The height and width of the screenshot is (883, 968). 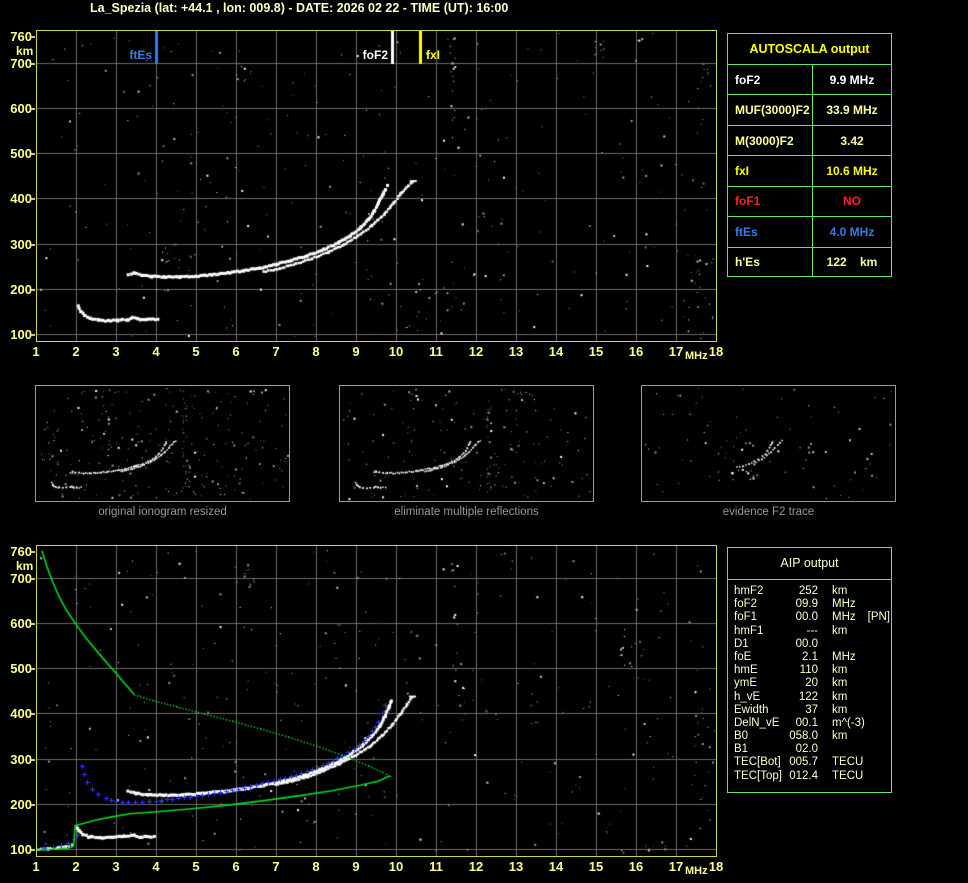 What do you see at coordinates (236, 866) in the screenshot?
I see `x-tick-label: 6` at bounding box center [236, 866].